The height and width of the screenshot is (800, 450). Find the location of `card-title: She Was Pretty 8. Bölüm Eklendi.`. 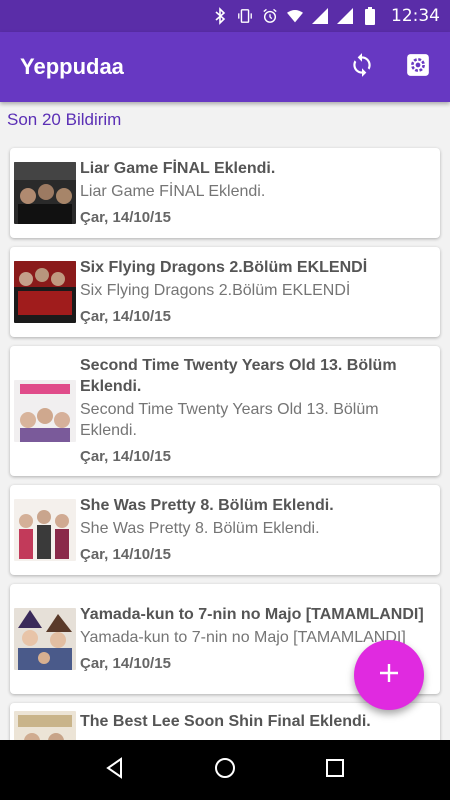

card-title: She Was Pretty 8. Bölüm Eklendi. is located at coordinates (207, 505).